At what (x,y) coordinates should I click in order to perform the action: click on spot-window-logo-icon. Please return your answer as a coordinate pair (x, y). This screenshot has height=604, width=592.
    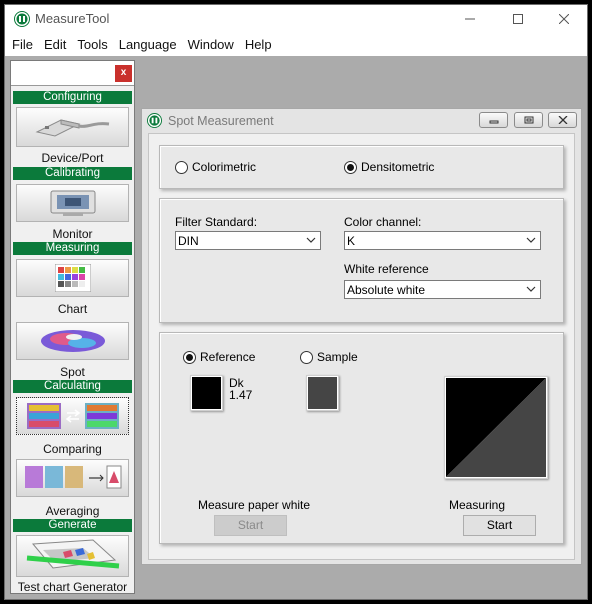
    Looking at the image, I should click on (154, 120).